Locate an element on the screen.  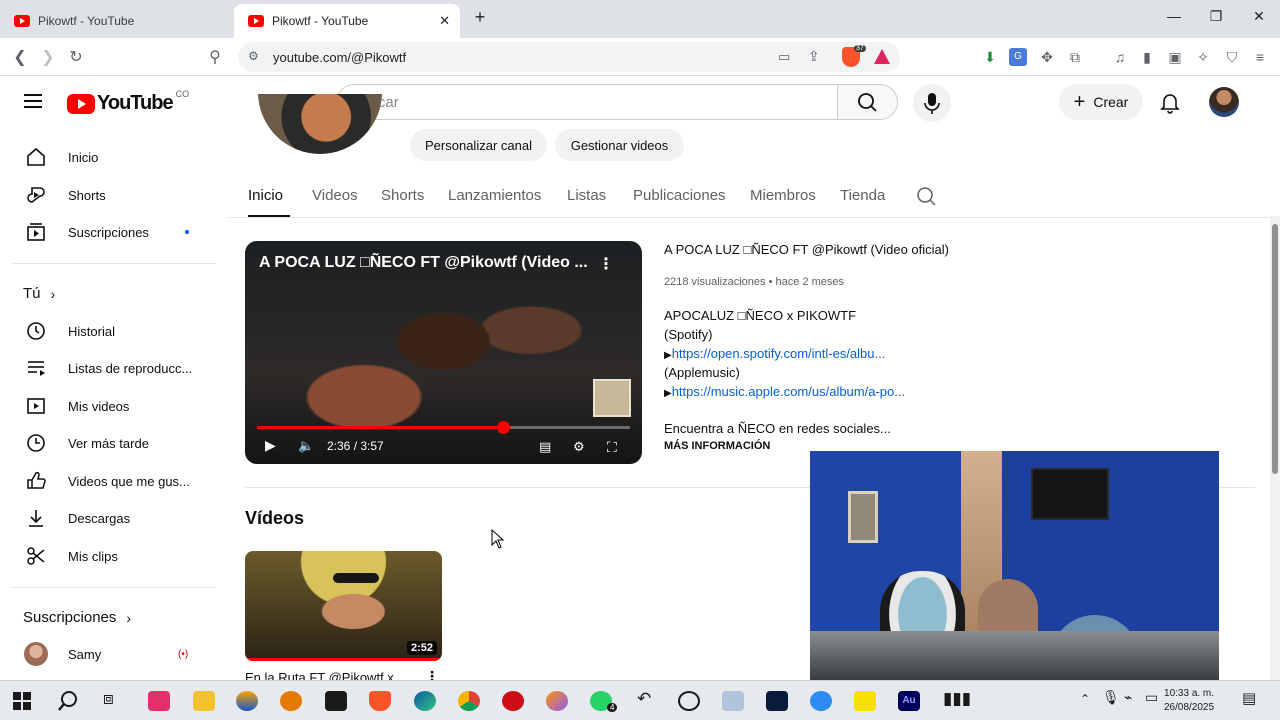
app-icon: ↶ is located at coordinates (644, 699).